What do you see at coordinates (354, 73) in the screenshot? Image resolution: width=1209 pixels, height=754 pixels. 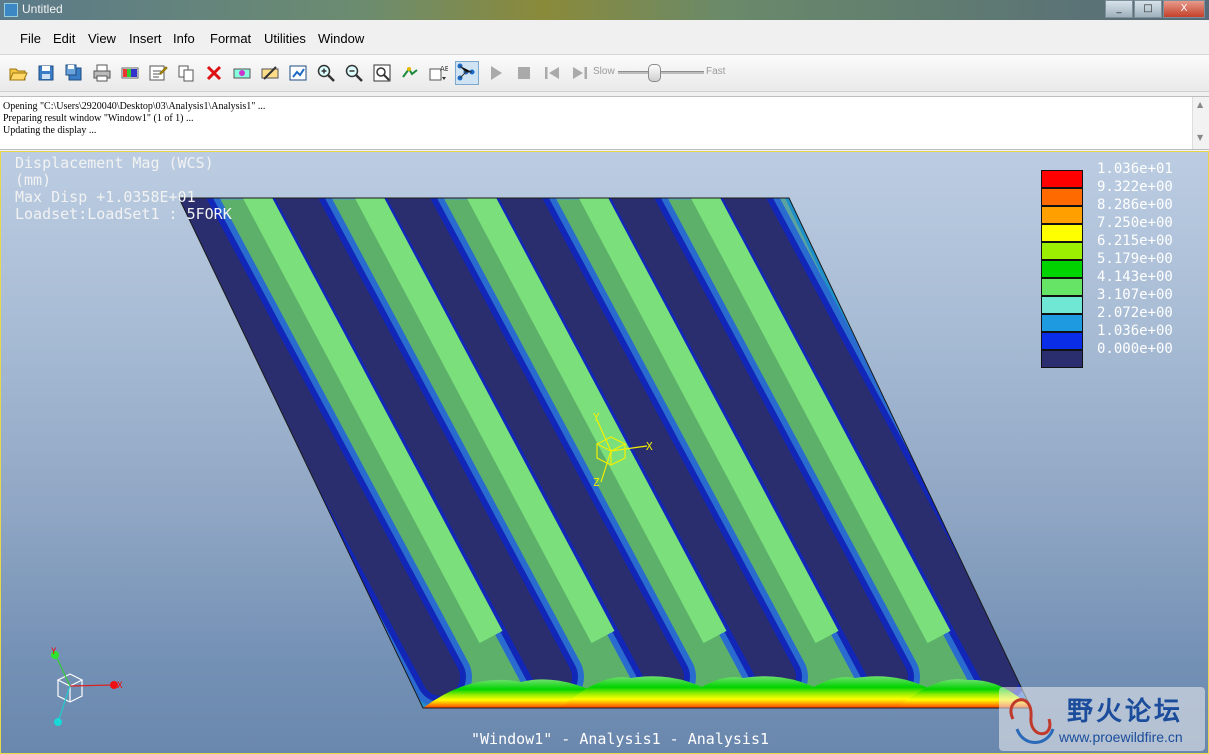 I see `zoom-out-icon` at bounding box center [354, 73].